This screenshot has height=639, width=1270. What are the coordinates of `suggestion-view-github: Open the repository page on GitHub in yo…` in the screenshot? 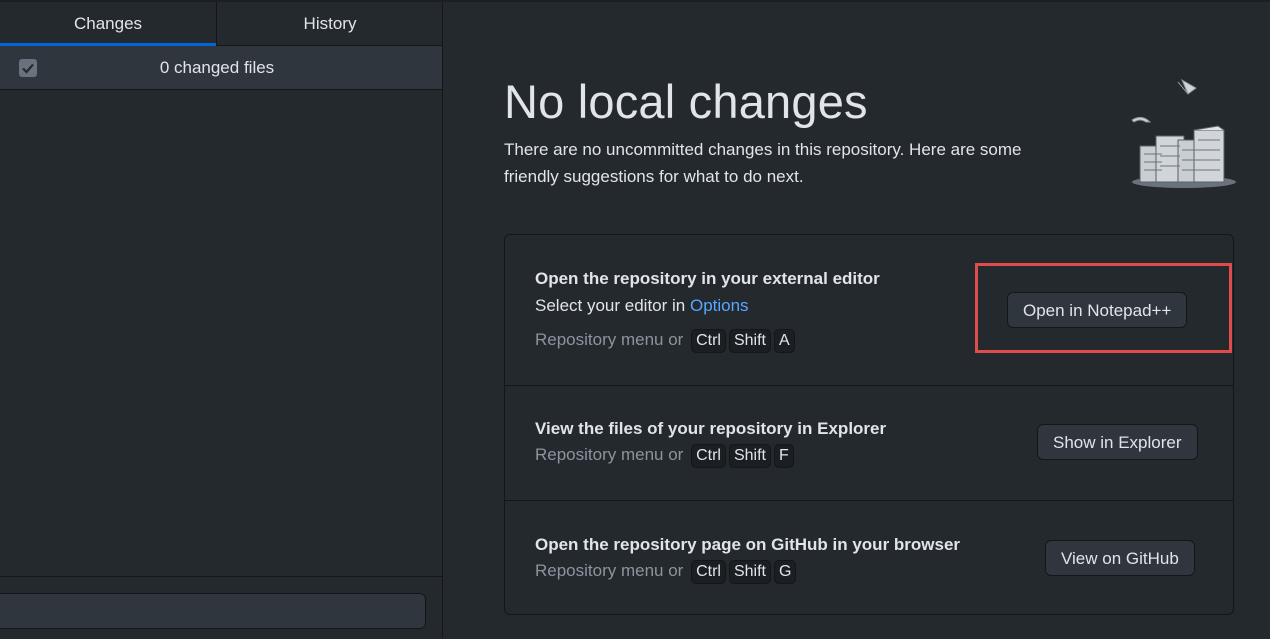 It's located at (869, 557).